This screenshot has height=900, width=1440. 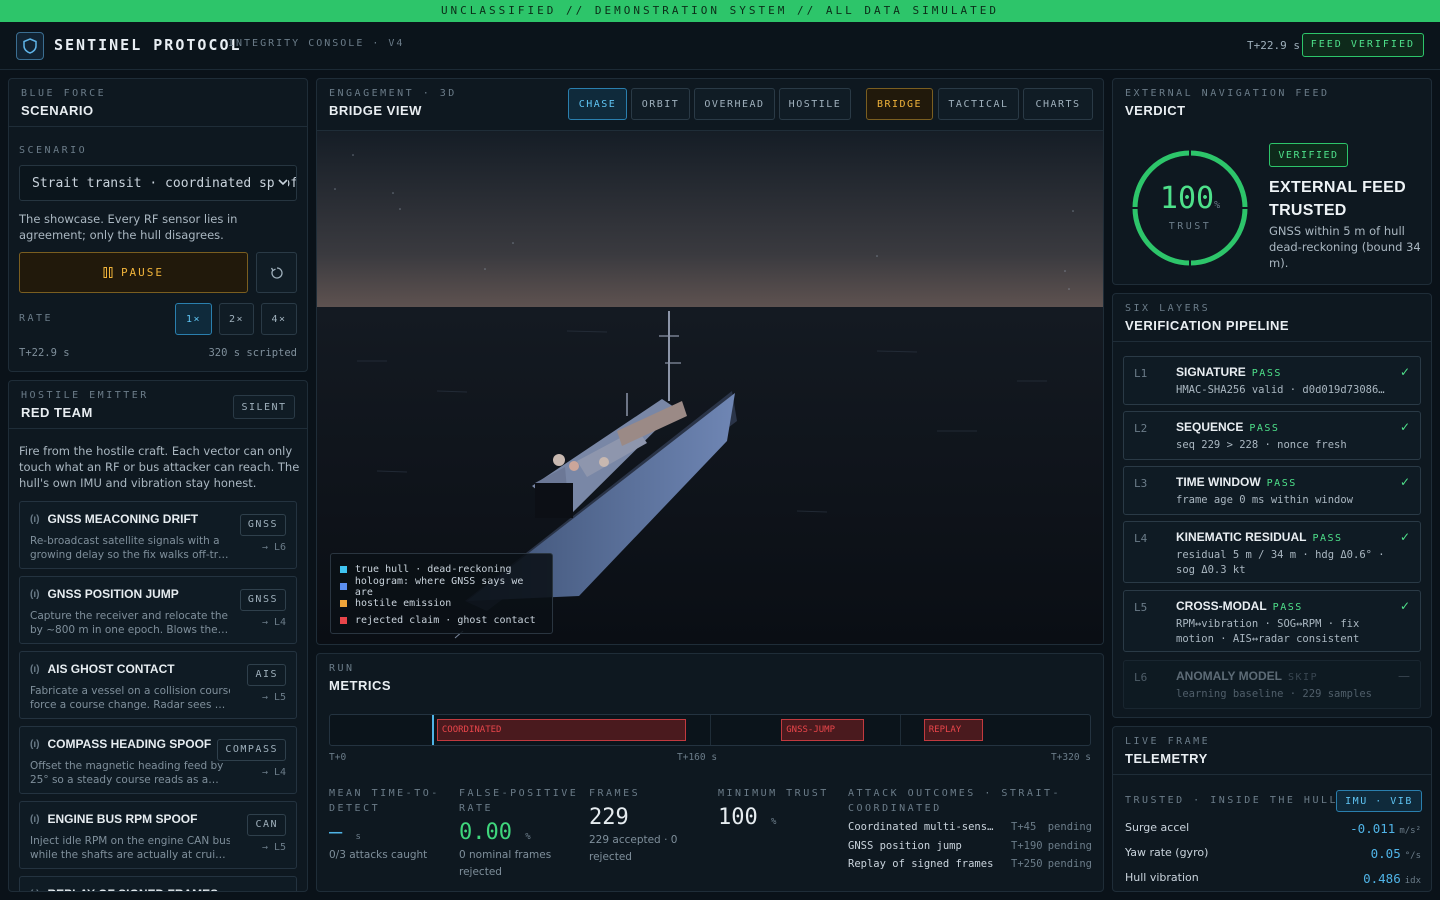 I want to click on attack-target-layer: → L5, so click(x=273, y=847).